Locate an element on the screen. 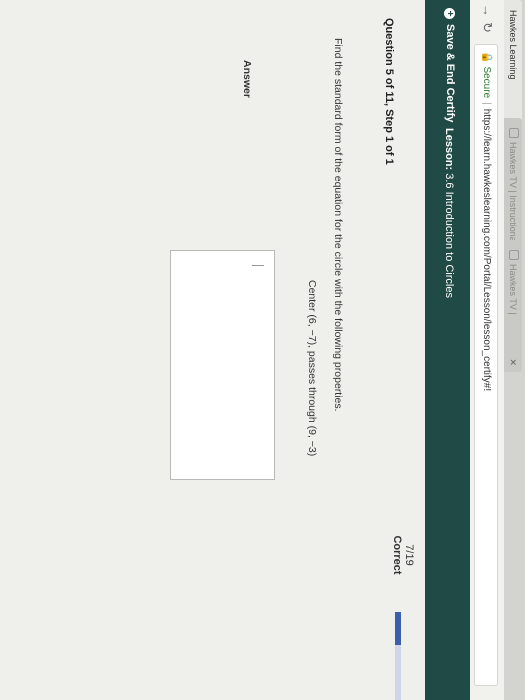  score-fraction: 7/19 is located at coordinates (409, 555).